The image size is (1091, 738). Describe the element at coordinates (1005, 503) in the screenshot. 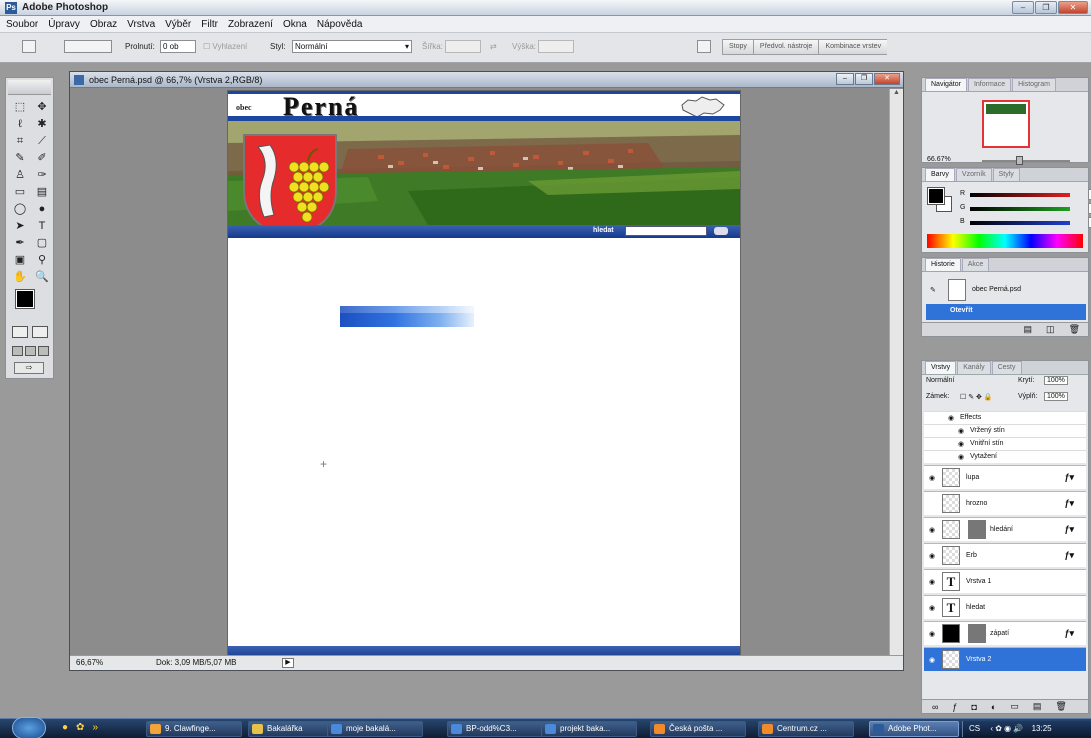

I see `layer-row: hrozno ƒ▾` at that location.